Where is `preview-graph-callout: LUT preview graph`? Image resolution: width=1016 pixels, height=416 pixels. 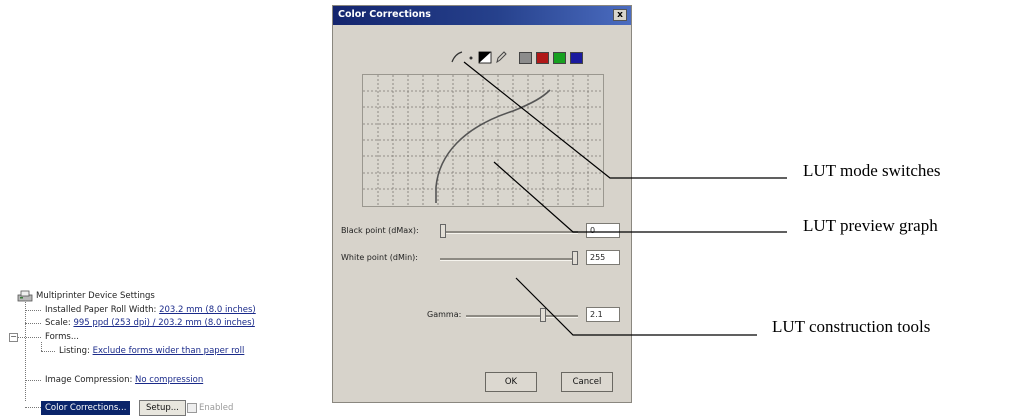 preview-graph-callout: LUT preview graph is located at coordinates (870, 225).